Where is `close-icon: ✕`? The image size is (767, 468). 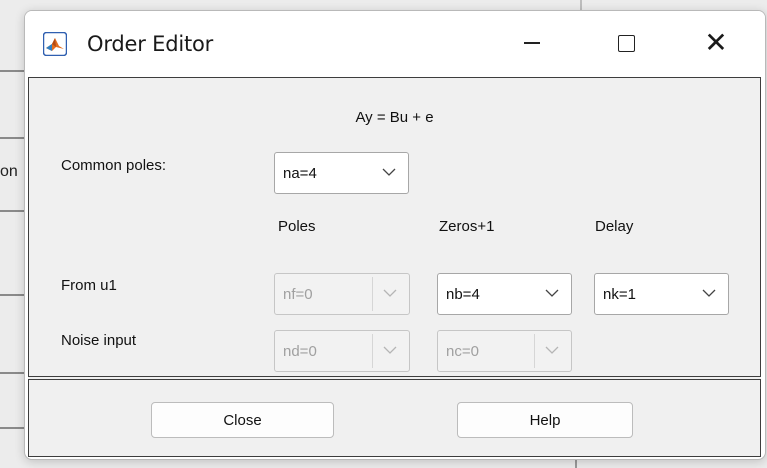
close-icon: ✕ is located at coordinates (716, 42).